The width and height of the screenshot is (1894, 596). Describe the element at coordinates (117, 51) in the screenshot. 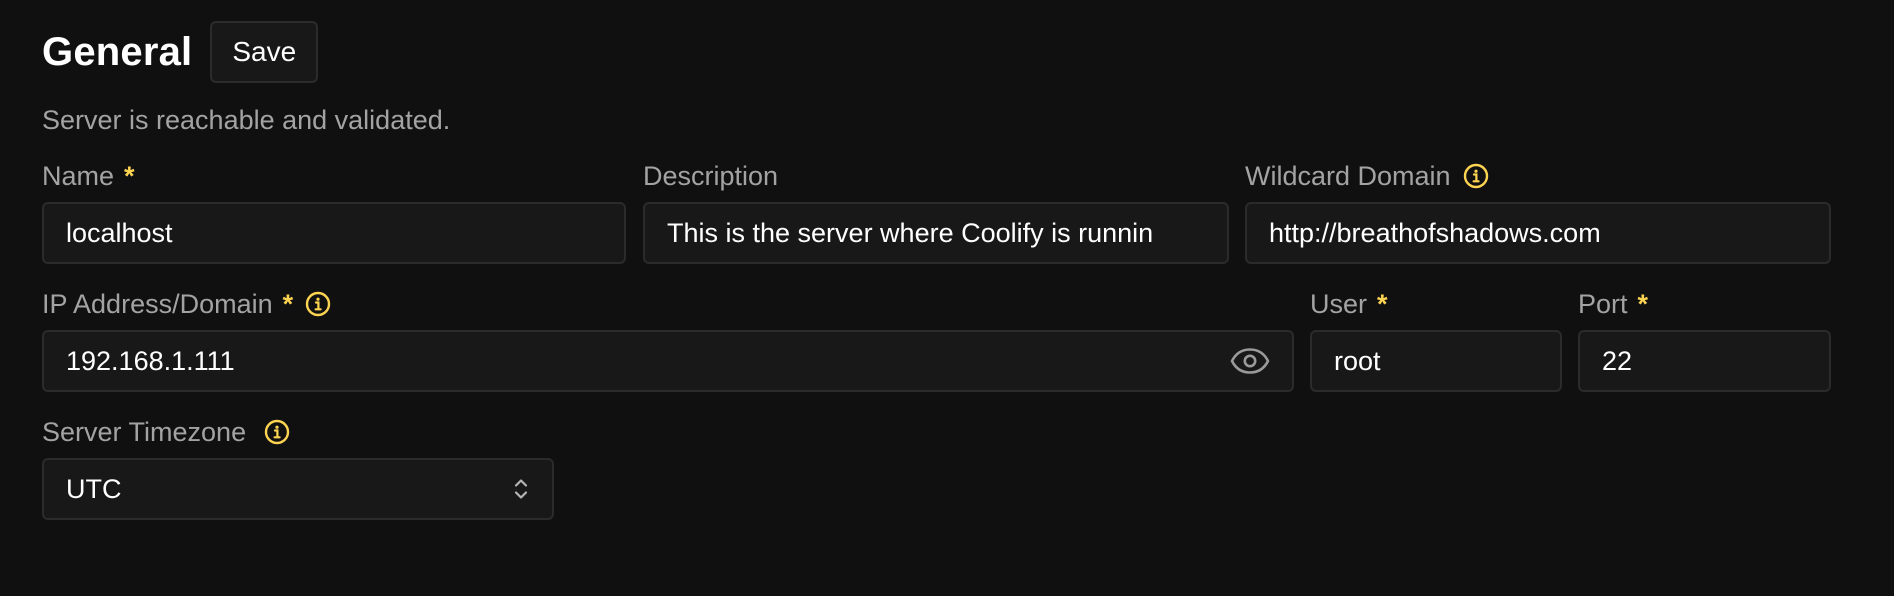

I see `page-title: General` at that location.